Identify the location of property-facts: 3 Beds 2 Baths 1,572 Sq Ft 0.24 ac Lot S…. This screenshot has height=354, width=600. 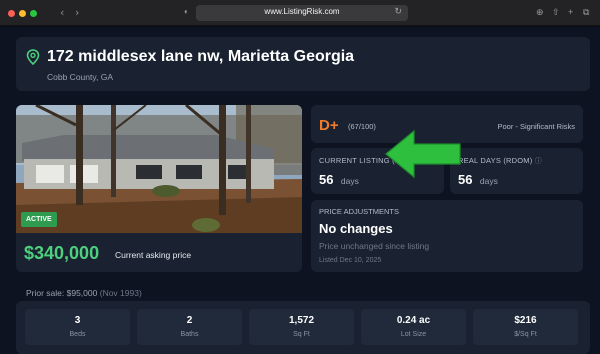
(303, 327).